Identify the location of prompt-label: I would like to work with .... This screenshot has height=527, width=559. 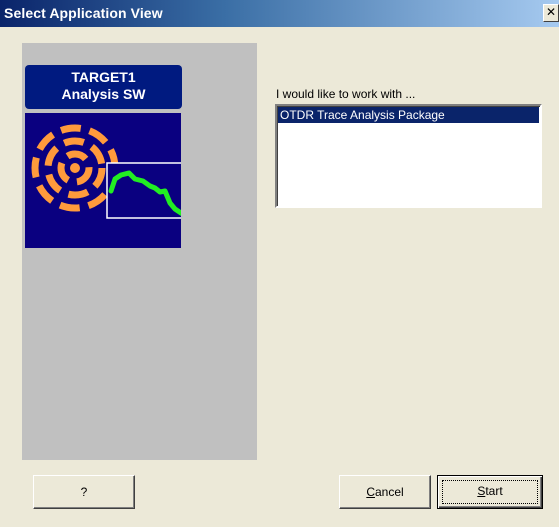
(346, 94).